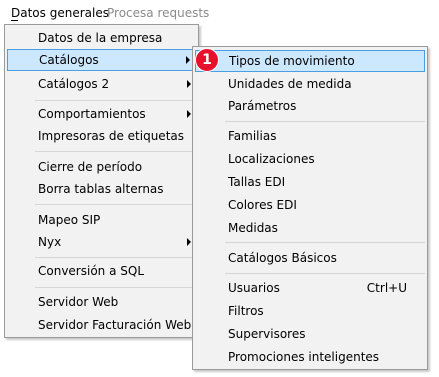 The width and height of the screenshot is (439, 377). I want to click on menu-item-label: Nyx, so click(50, 242).